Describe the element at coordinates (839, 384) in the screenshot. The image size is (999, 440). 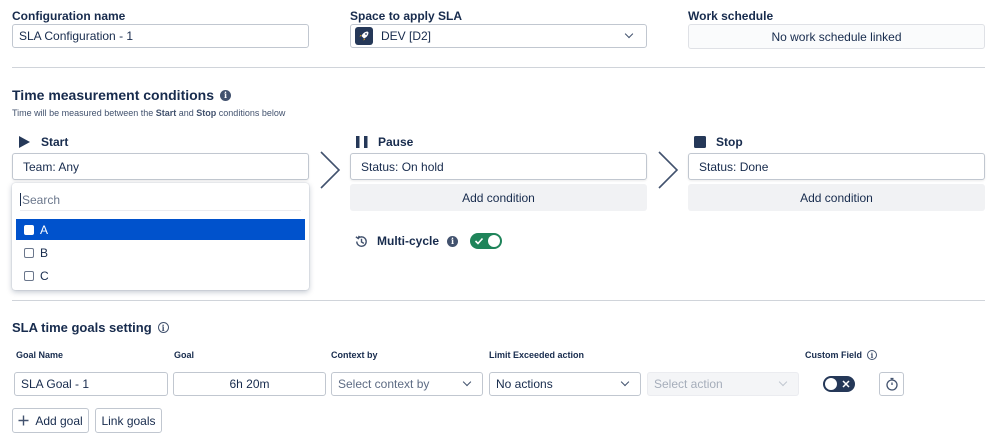
I see `custom-field-toggle` at that location.